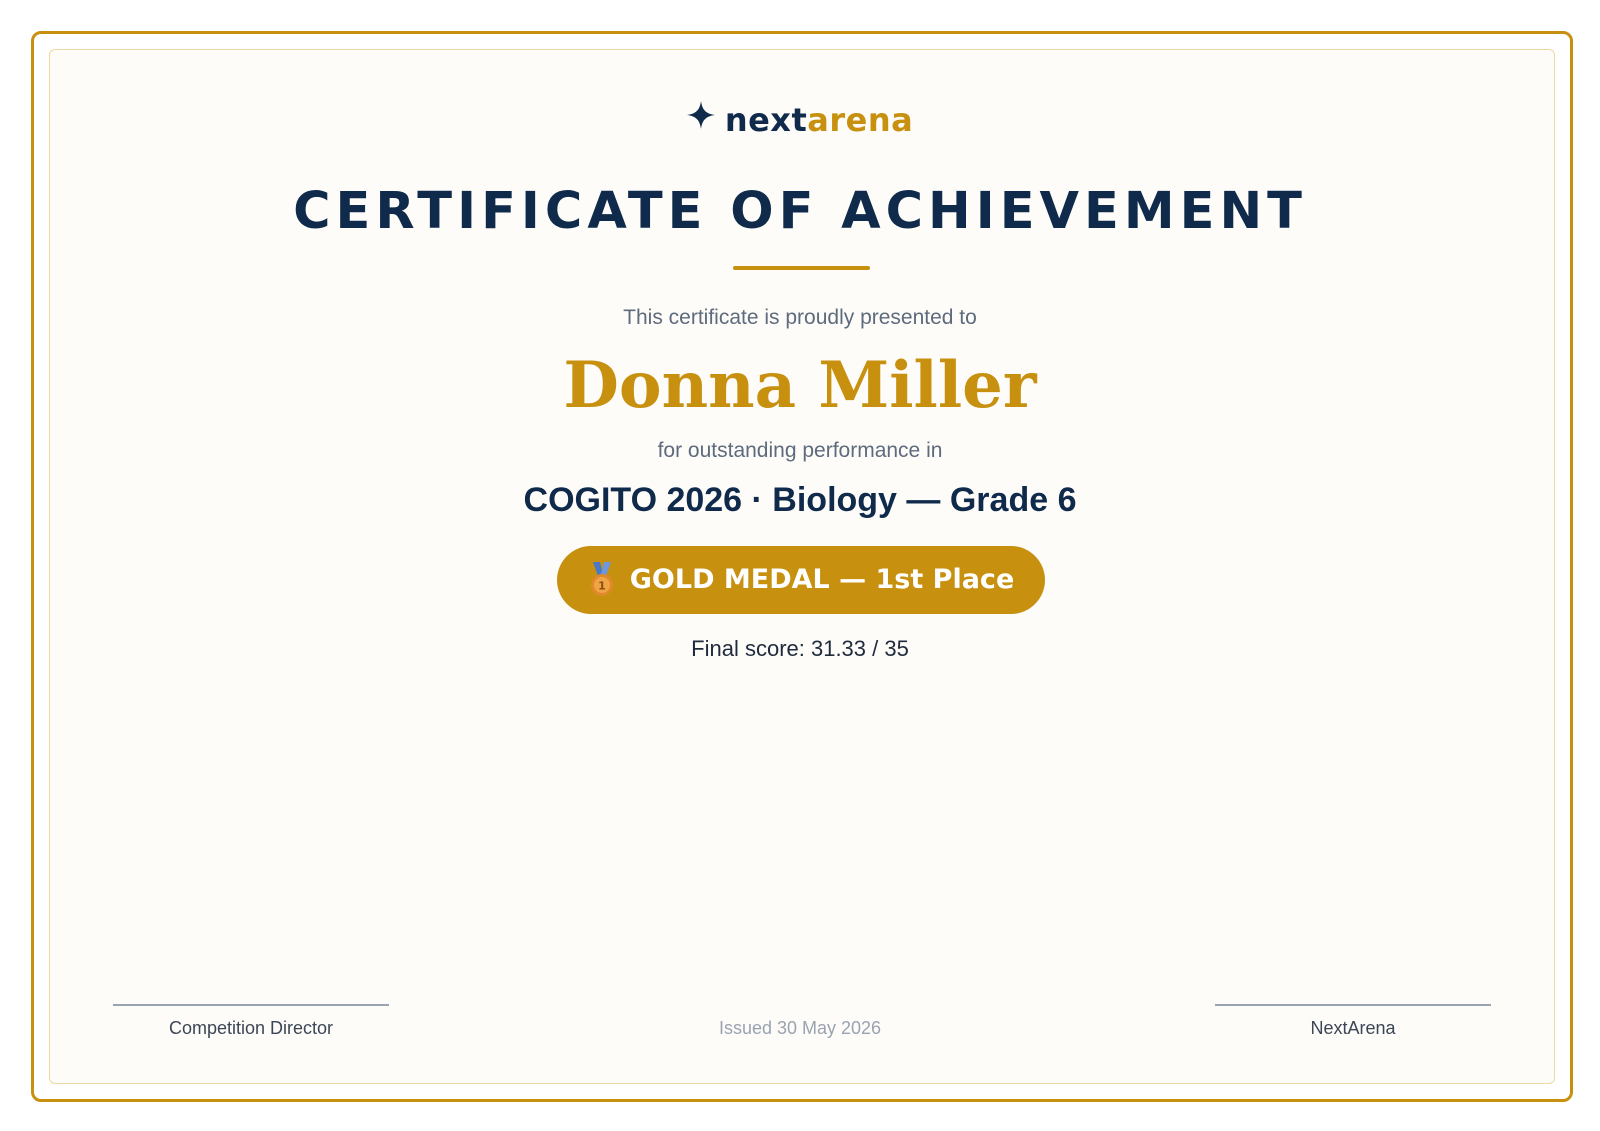 The image size is (1600, 1131). What do you see at coordinates (766, 120) in the screenshot?
I see `brand-name-primary: next` at bounding box center [766, 120].